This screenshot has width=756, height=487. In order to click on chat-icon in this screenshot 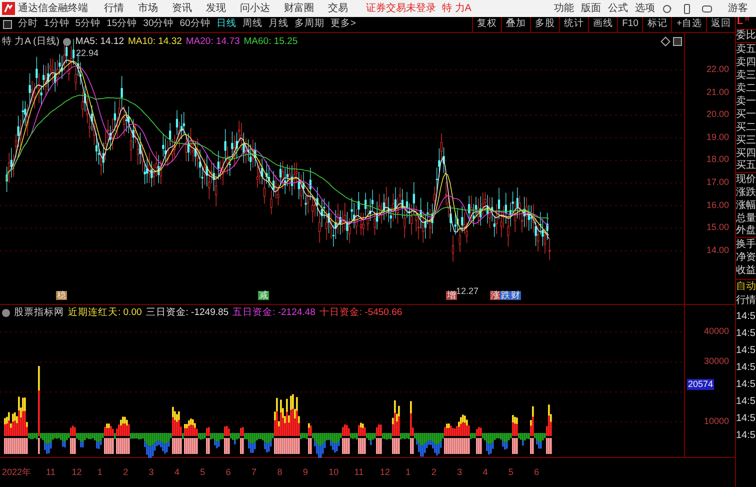, I will do `click(707, 9)`.